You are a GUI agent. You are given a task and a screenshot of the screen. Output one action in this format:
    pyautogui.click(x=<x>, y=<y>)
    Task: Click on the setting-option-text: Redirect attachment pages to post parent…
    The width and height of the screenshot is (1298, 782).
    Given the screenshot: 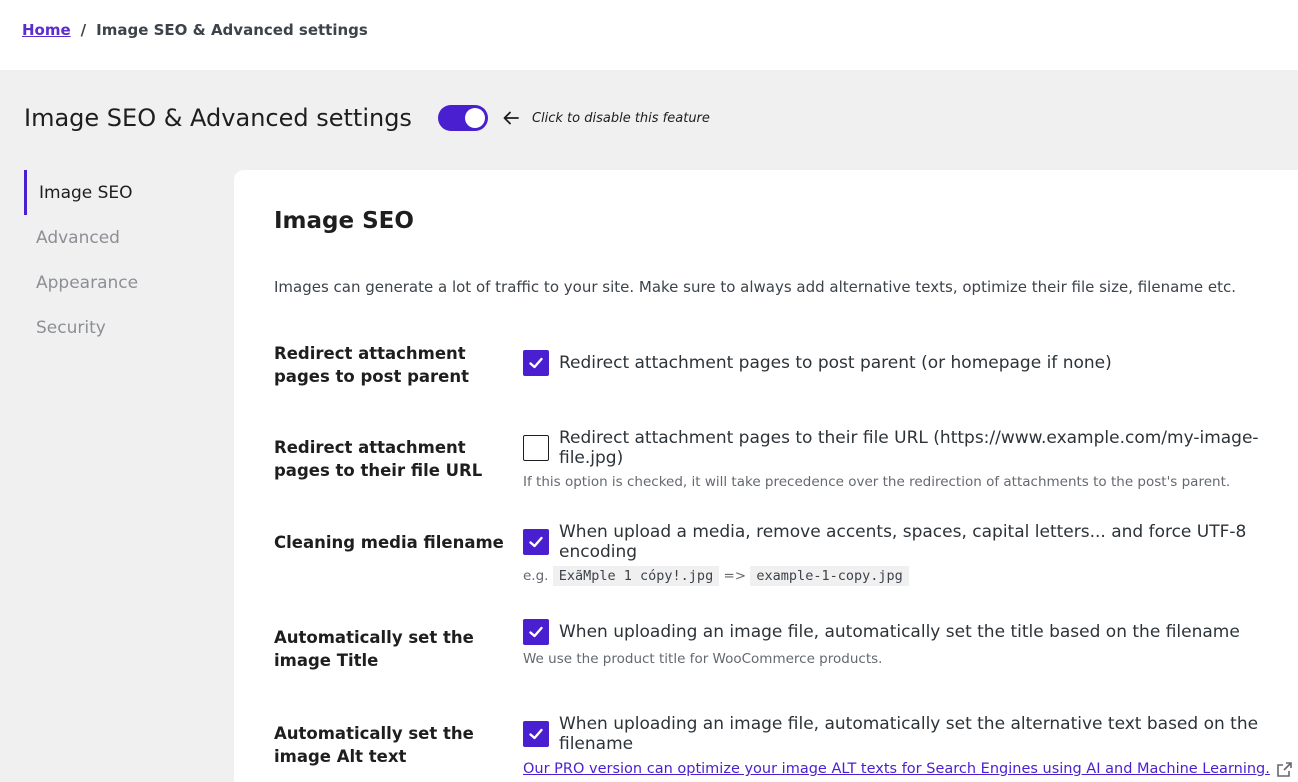 What is the action you would take?
    pyautogui.click(x=835, y=363)
    